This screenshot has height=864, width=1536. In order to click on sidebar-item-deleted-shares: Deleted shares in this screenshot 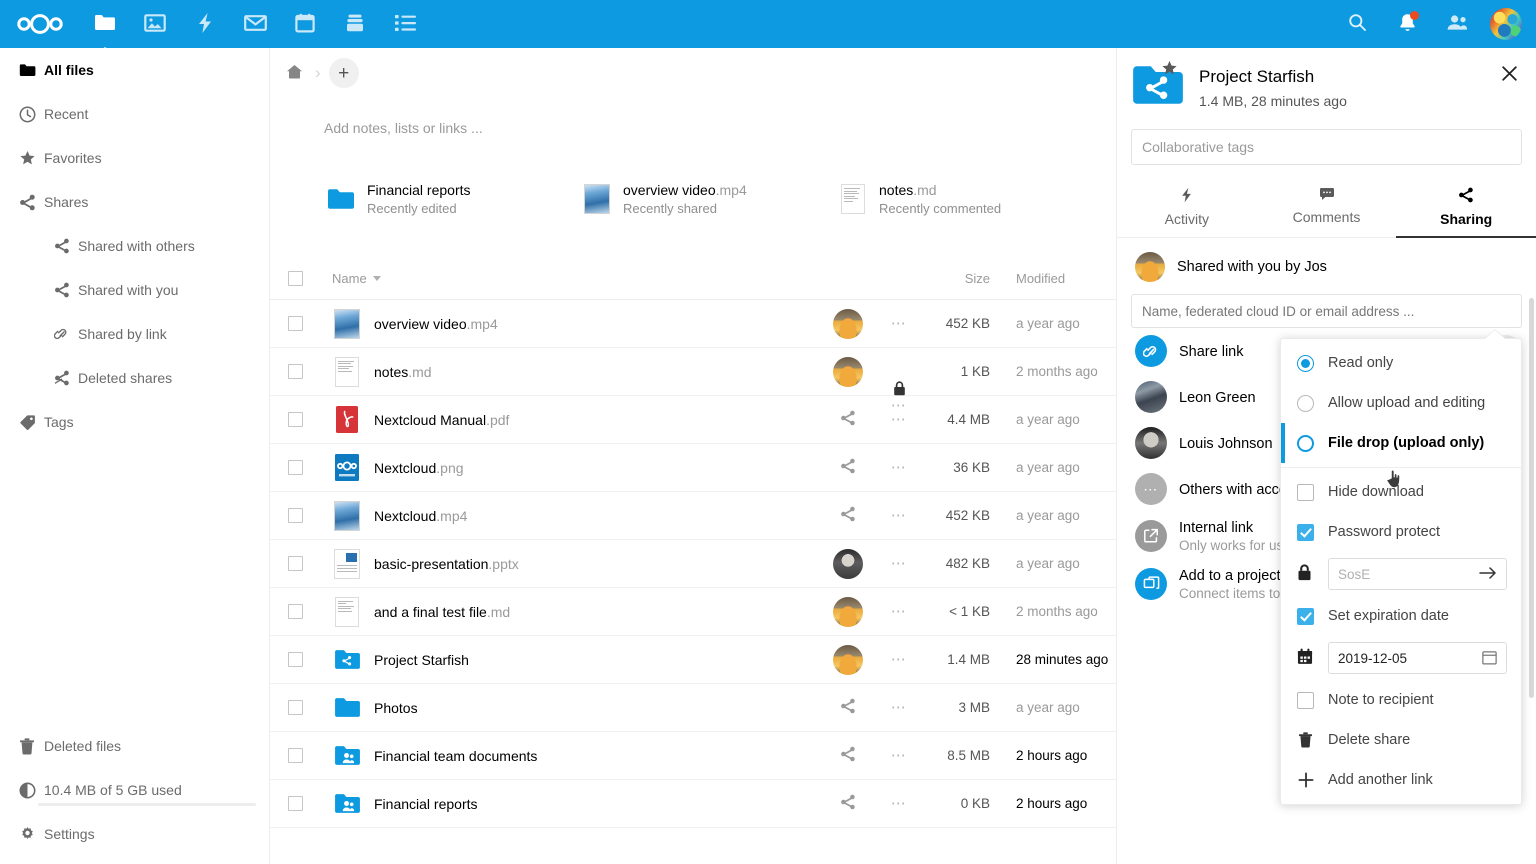, I will do `click(134, 378)`.